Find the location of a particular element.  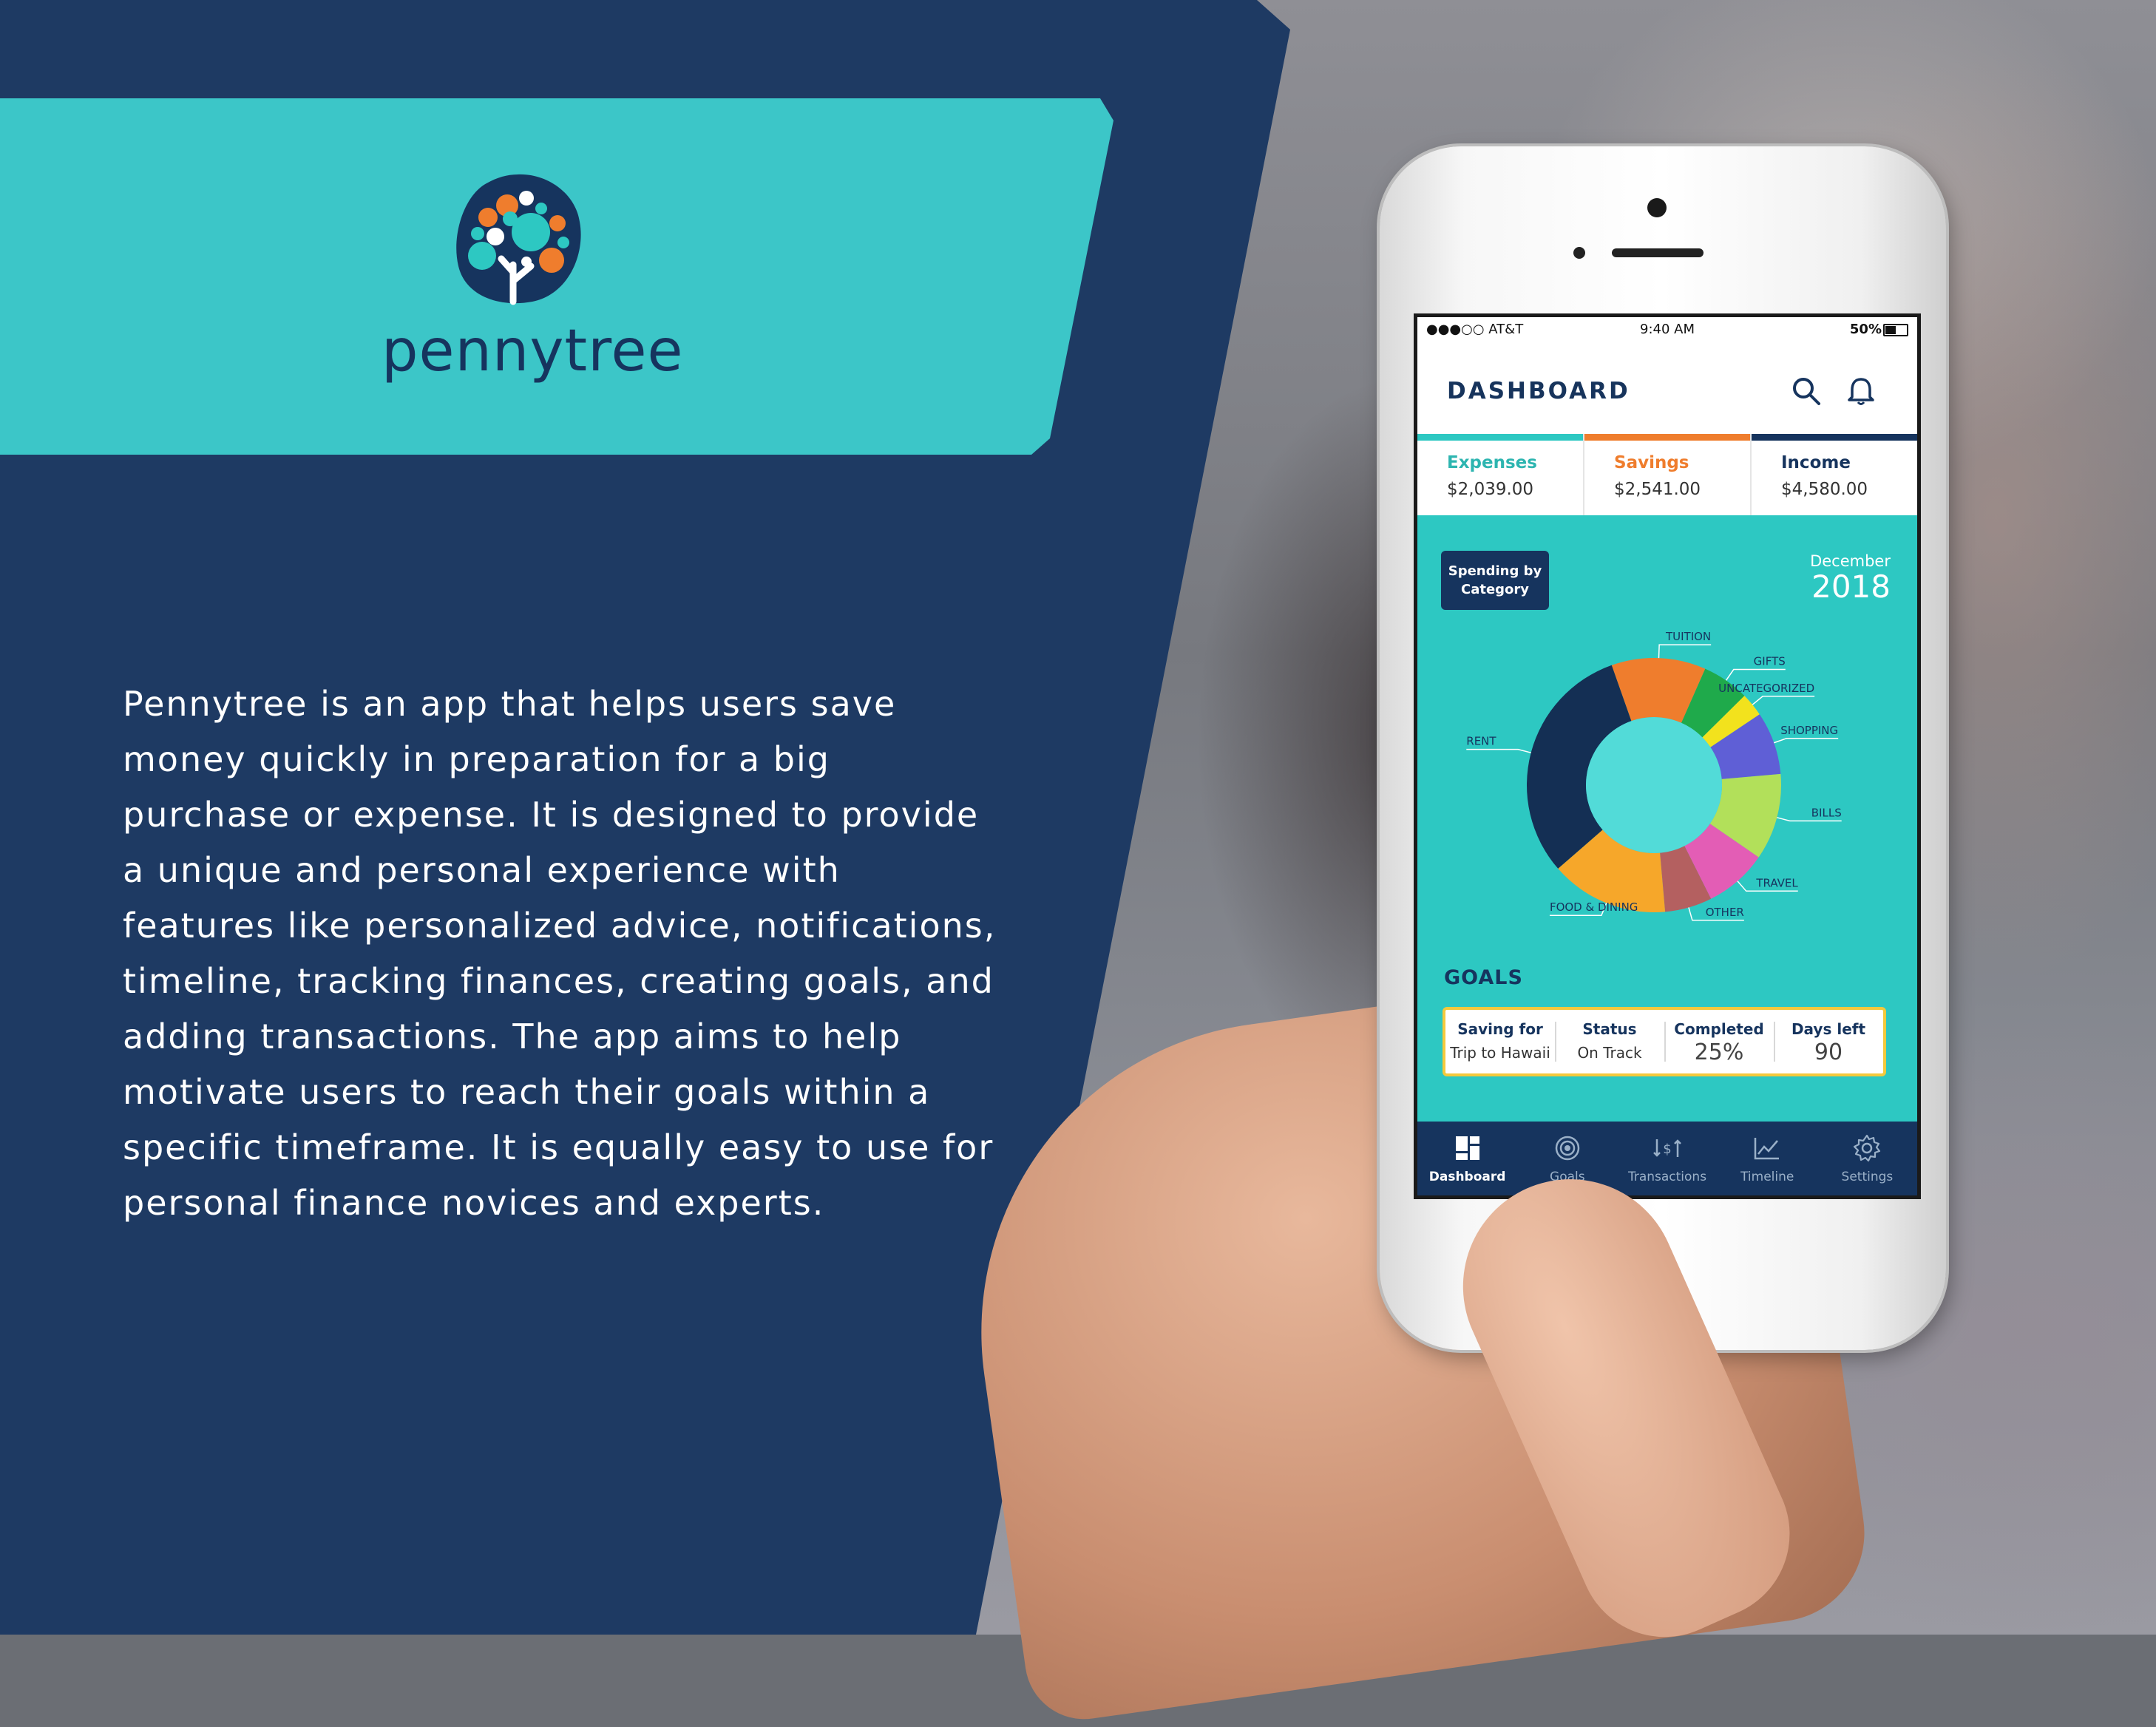

battery-icon is located at coordinates (1895, 330).